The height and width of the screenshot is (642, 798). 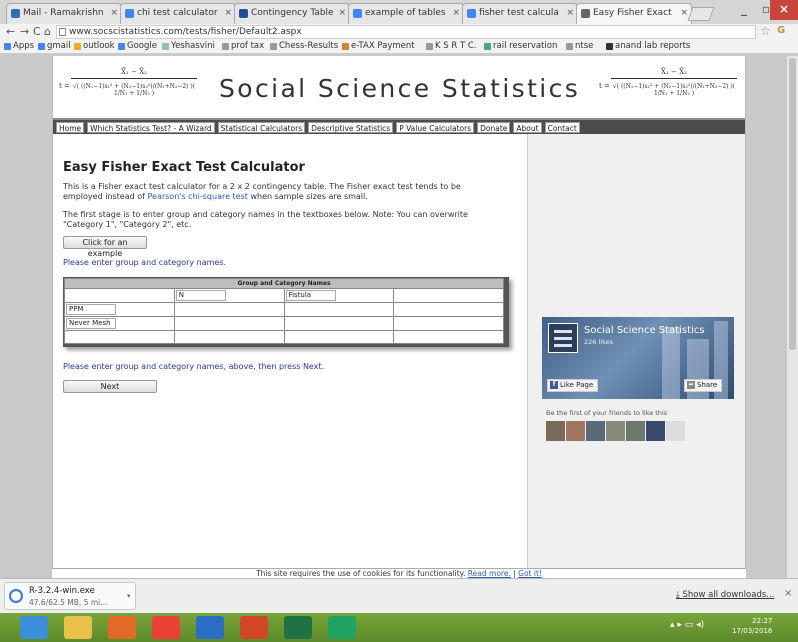 What do you see at coordinates (34, 627) in the screenshot?
I see `ie-icon` at bounding box center [34, 627].